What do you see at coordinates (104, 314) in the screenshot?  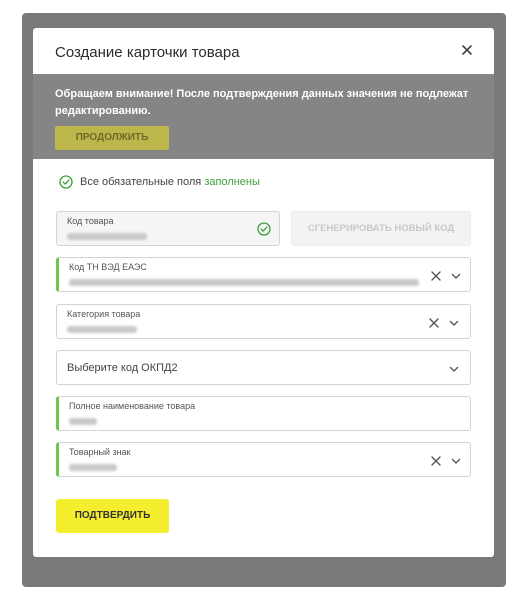 I see `category-label: Категория товара` at bounding box center [104, 314].